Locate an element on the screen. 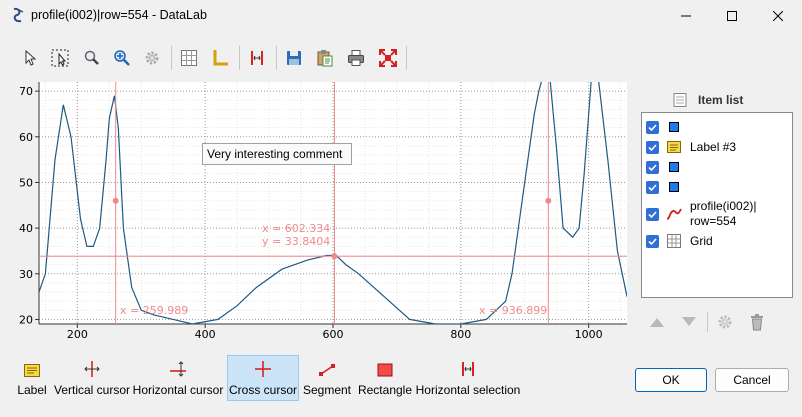 The image size is (802, 417). y-tick-label: 30 is located at coordinates (26, 274).